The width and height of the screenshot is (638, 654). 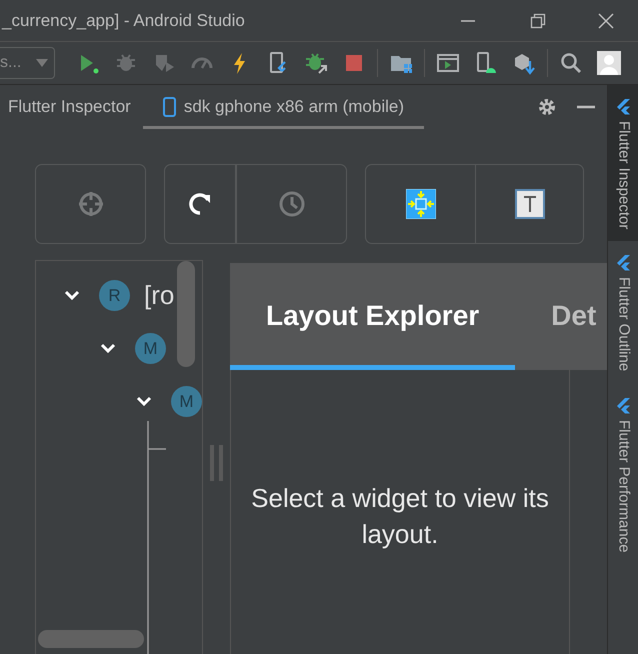 What do you see at coordinates (91, 639) in the screenshot?
I see `horizontal-scrollbar` at bounding box center [91, 639].